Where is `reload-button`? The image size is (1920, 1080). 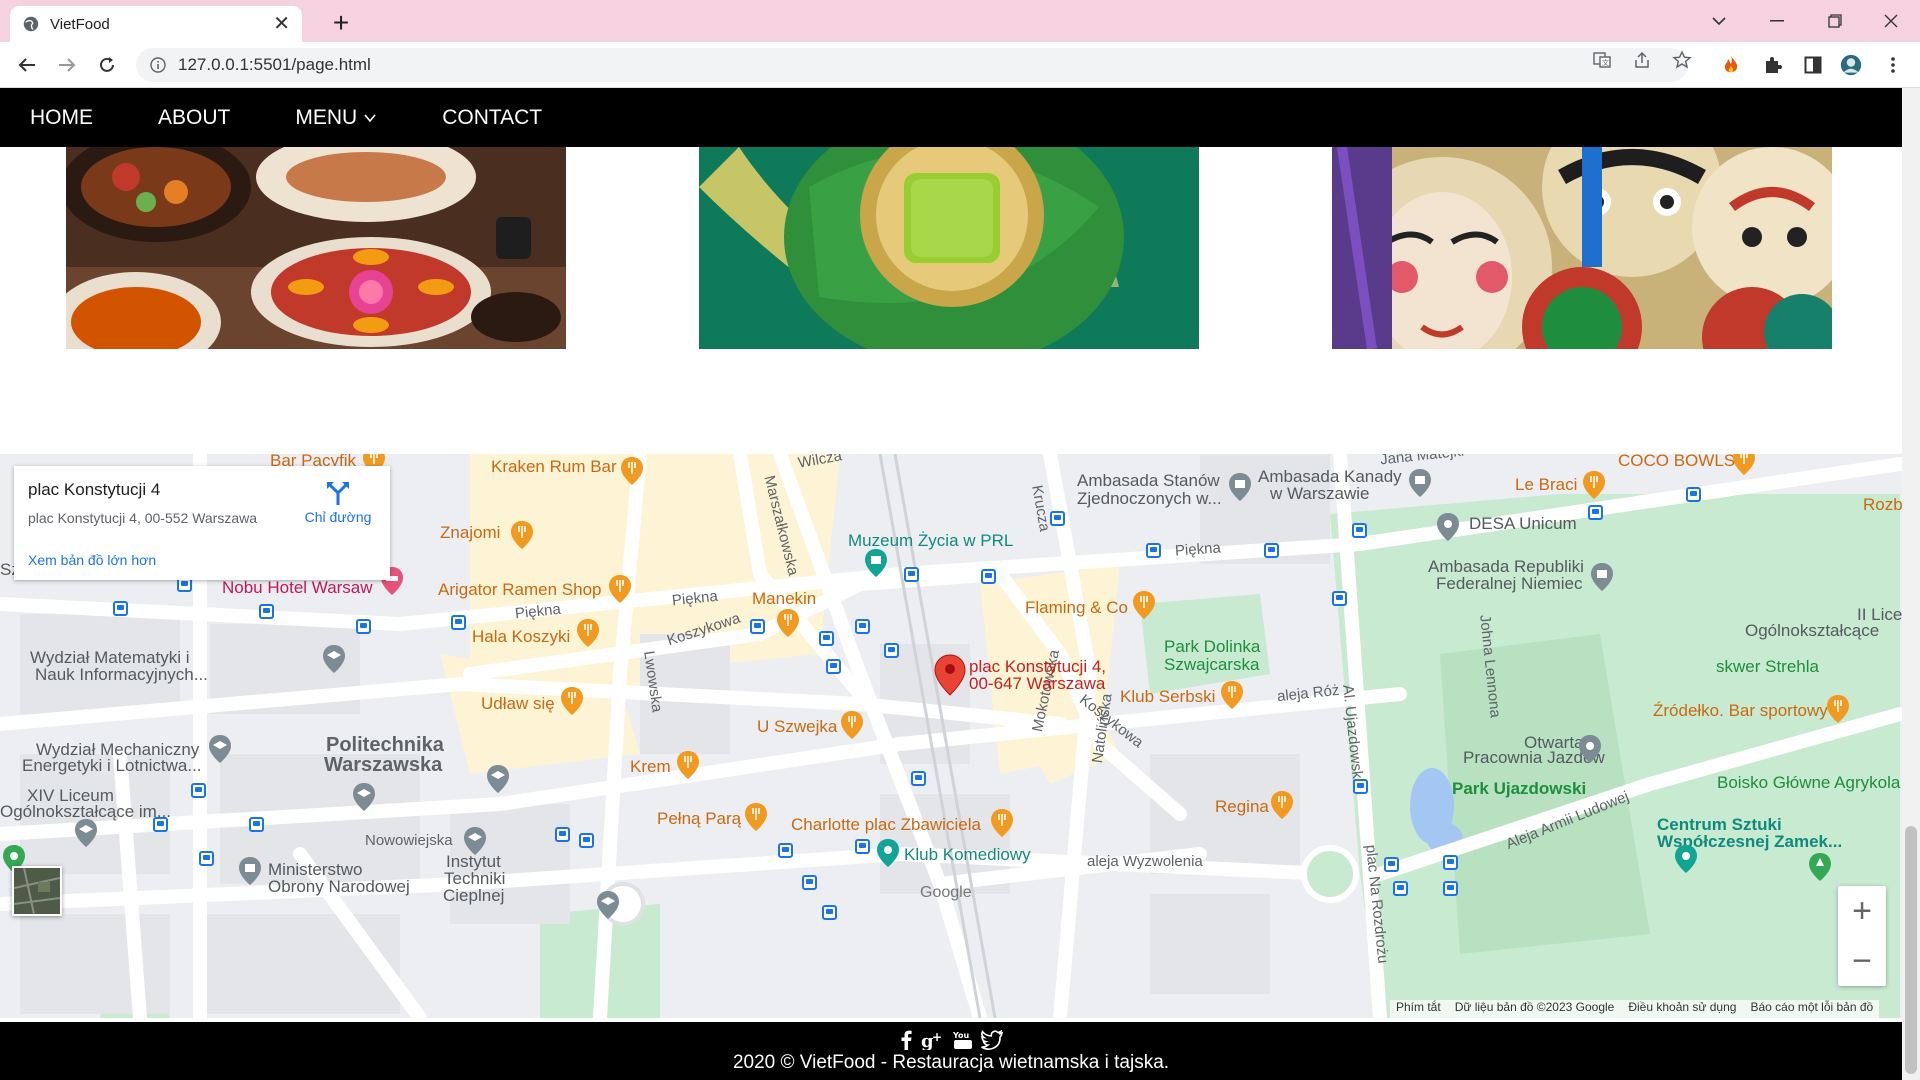 reload-button is located at coordinates (107, 65).